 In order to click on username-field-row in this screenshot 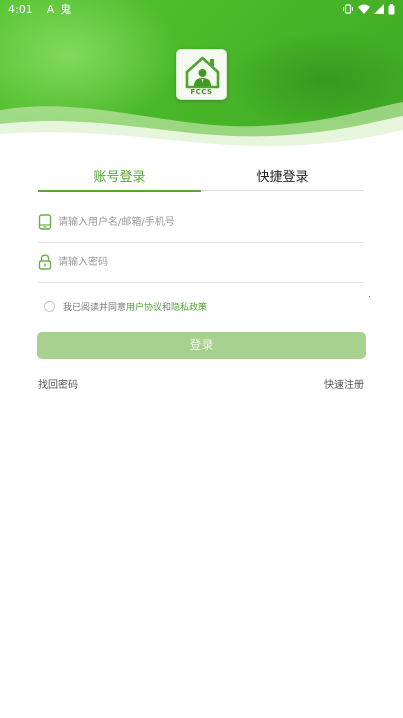, I will do `click(201, 223)`.